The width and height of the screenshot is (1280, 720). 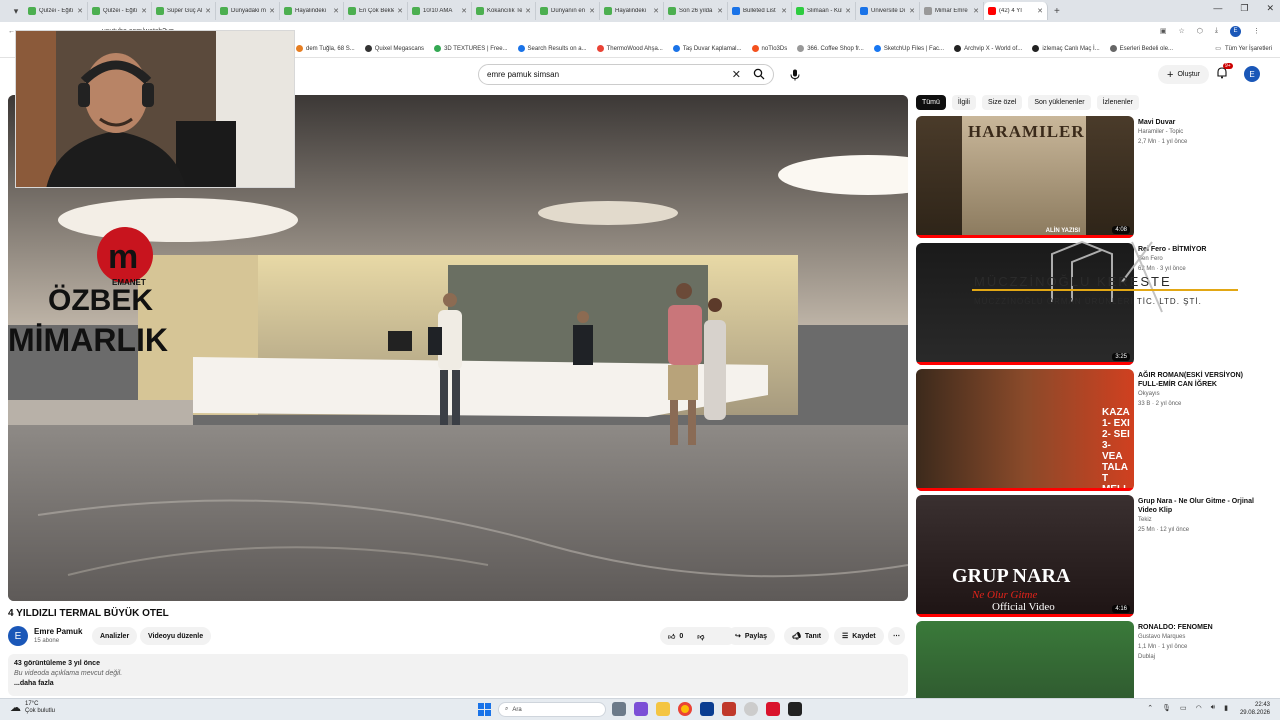 I want to click on chrome-icon, so click(x=685, y=709).